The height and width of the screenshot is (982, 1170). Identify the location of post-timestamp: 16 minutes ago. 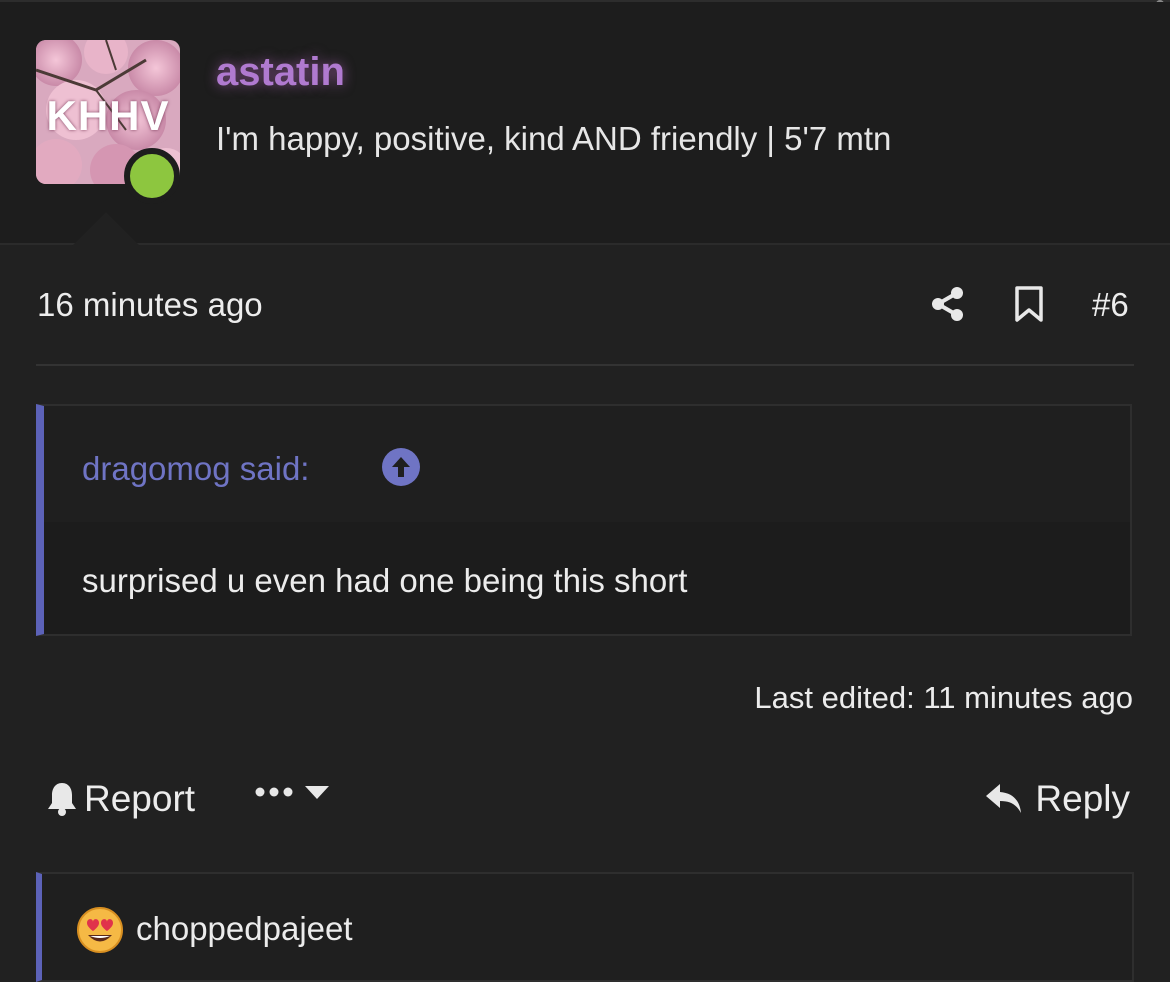
(150, 305).